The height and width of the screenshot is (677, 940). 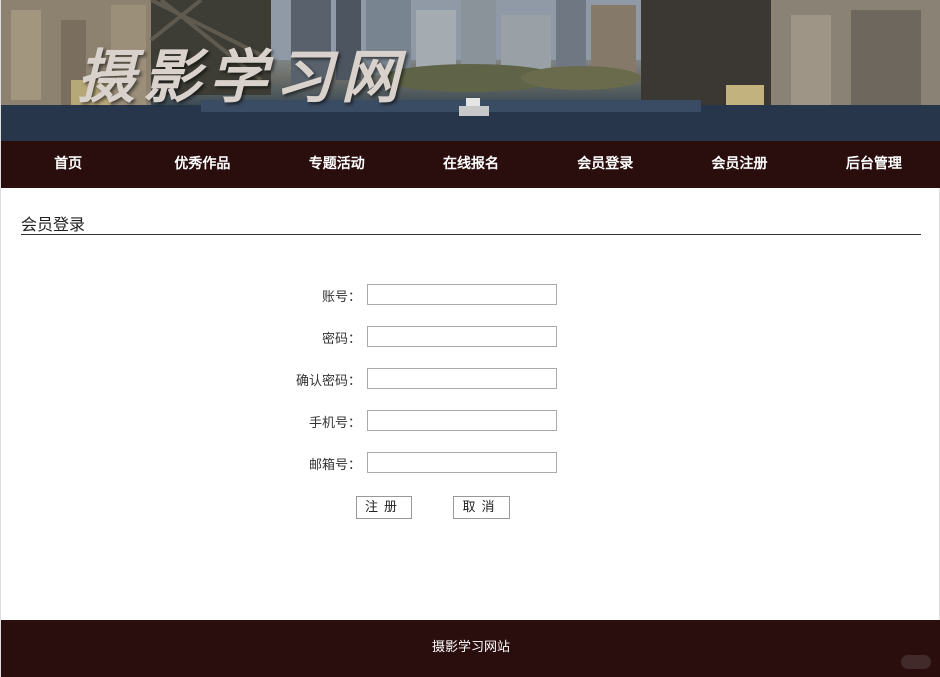 What do you see at coordinates (462, 336) in the screenshot?
I see `password-input` at bounding box center [462, 336].